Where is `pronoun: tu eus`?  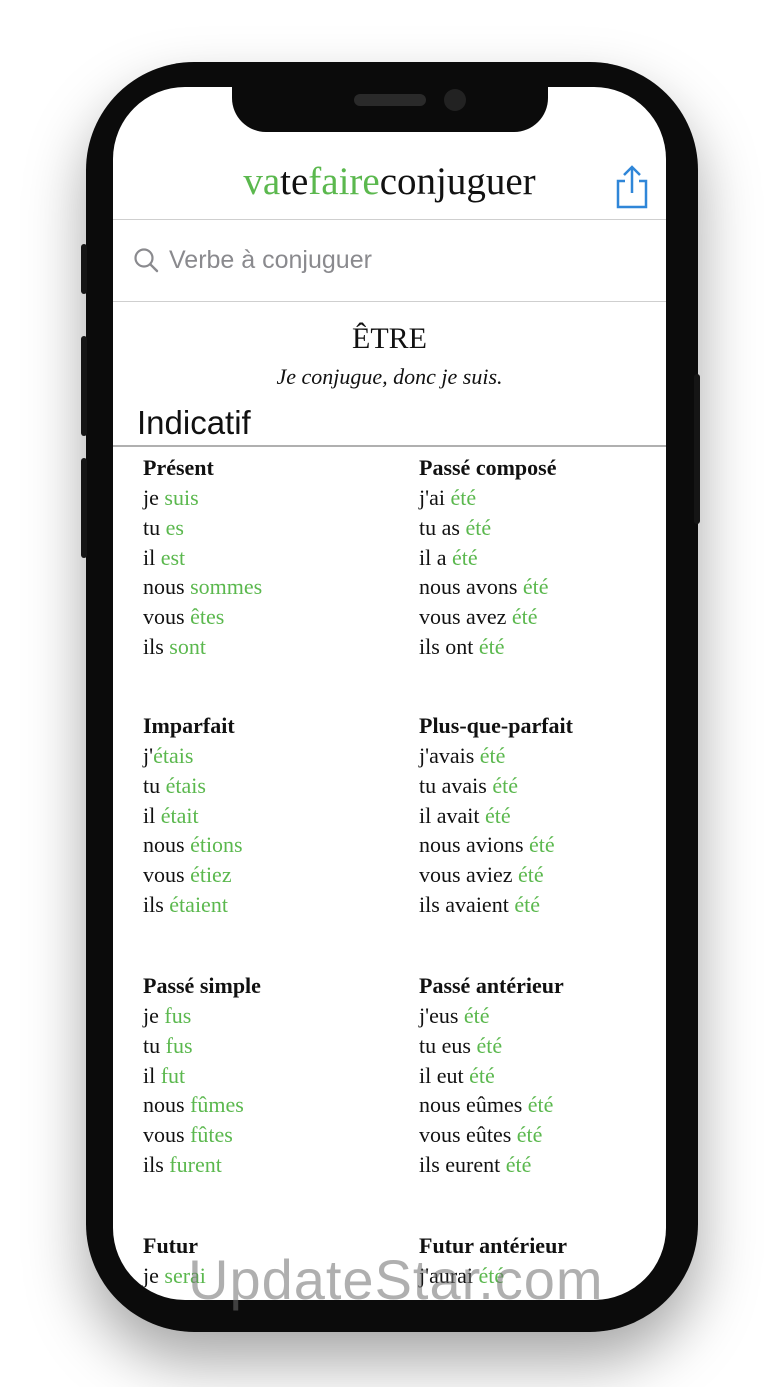
pronoun: tu eus is located at coordinates (448, 1045).